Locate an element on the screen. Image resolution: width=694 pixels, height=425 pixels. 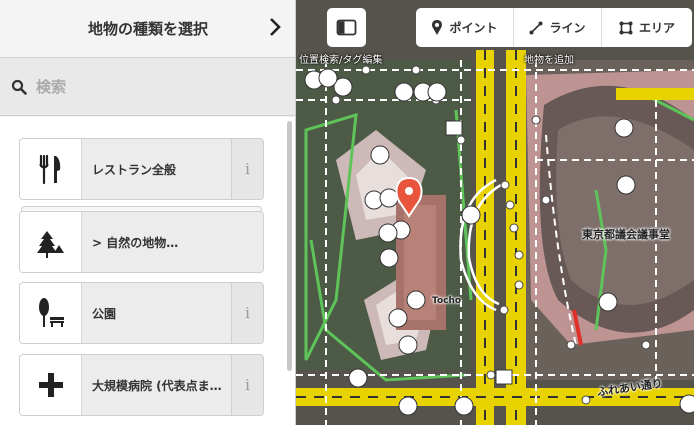
preset-park: 公園 i is located at coordinates (141, 313).